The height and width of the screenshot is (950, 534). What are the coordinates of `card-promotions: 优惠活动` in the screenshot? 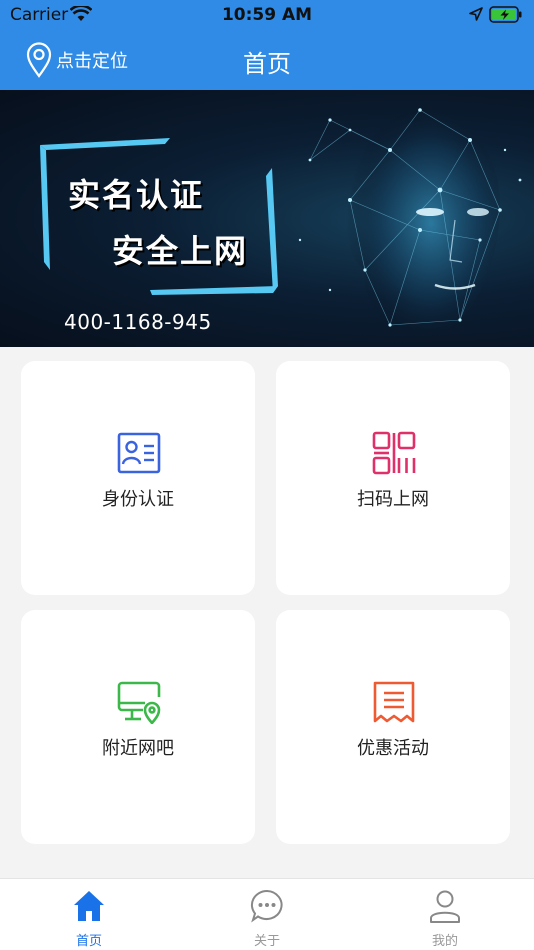 It's located at (393, 727).